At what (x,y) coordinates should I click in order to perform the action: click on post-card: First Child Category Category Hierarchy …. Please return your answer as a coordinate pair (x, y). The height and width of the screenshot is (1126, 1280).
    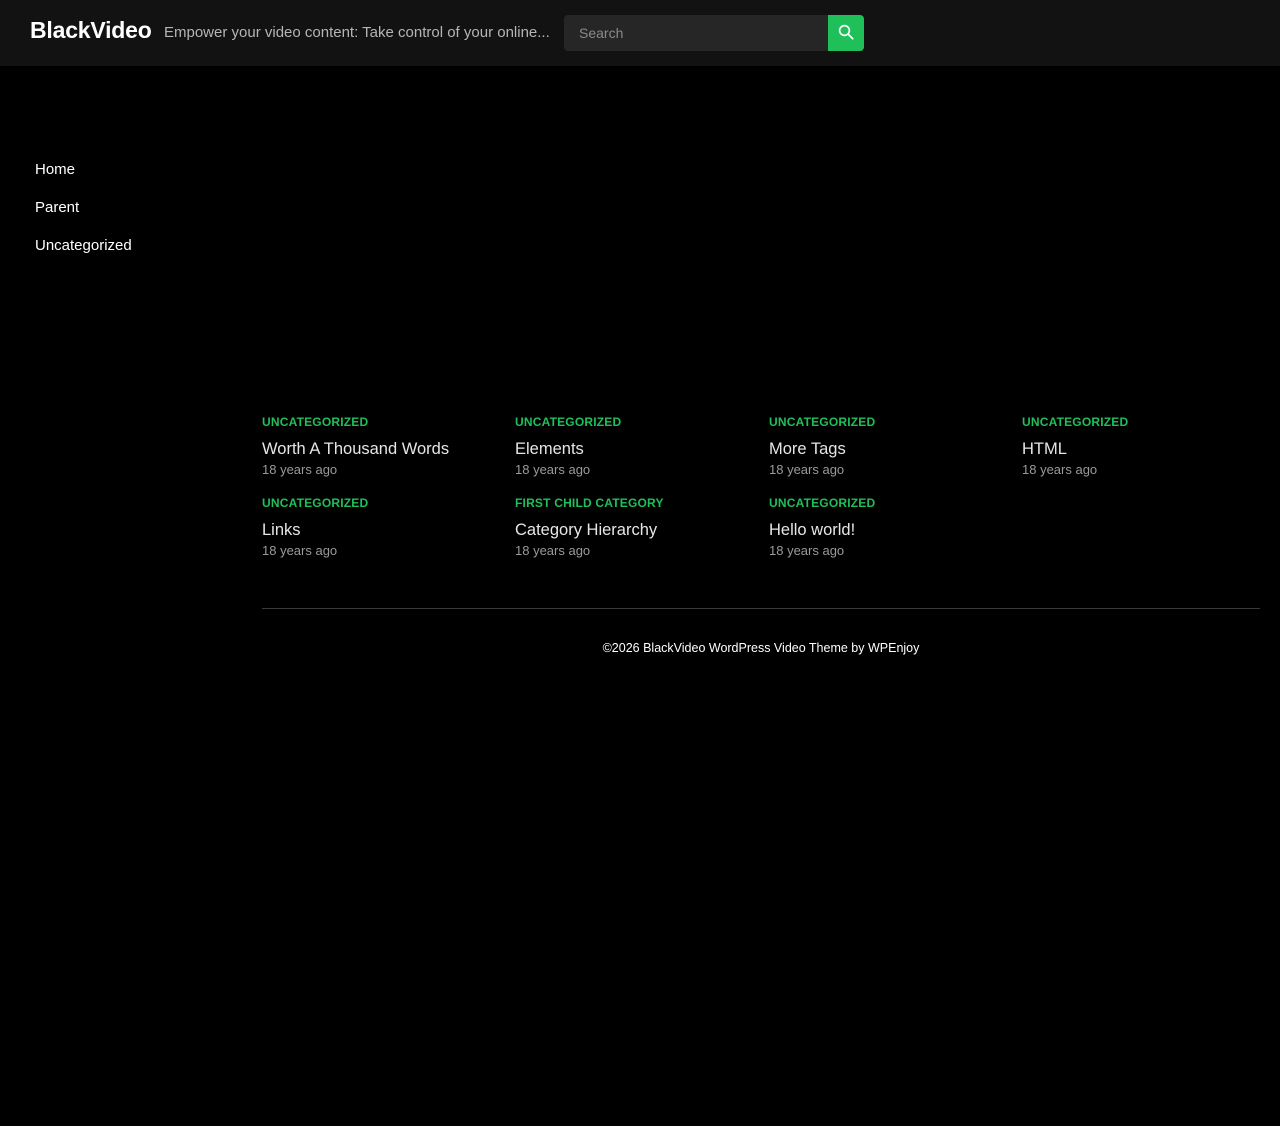
    Looking at the image, I should click on (635, 527).